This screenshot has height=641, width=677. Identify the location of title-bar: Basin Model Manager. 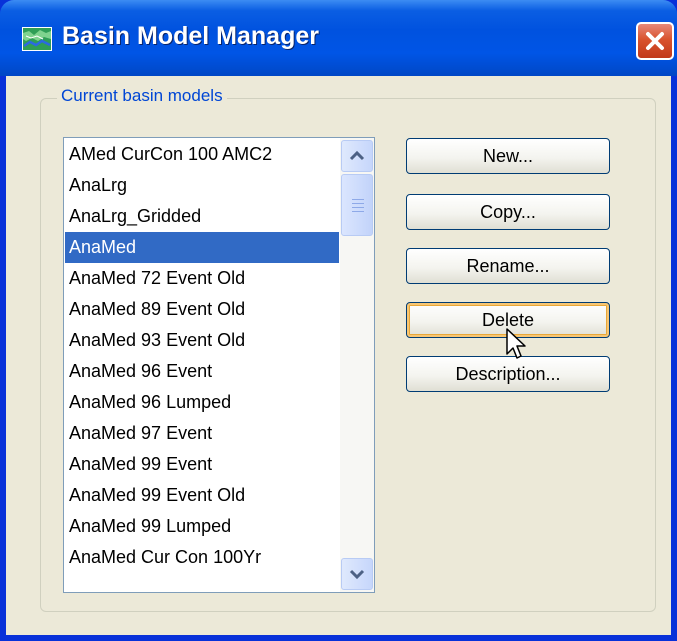
(338, 38).